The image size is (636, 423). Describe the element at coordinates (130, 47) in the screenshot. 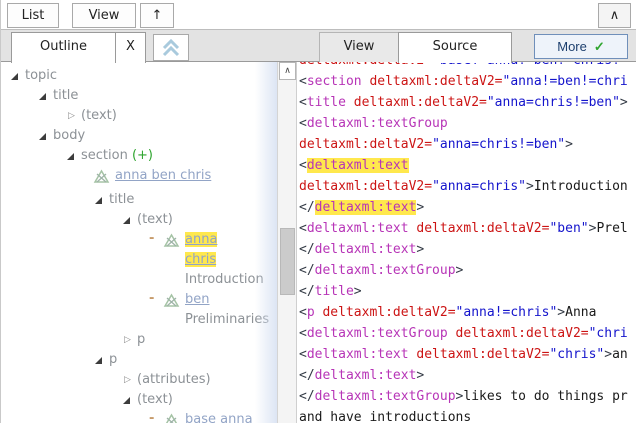

I see `tab-close-button: X` at that location.